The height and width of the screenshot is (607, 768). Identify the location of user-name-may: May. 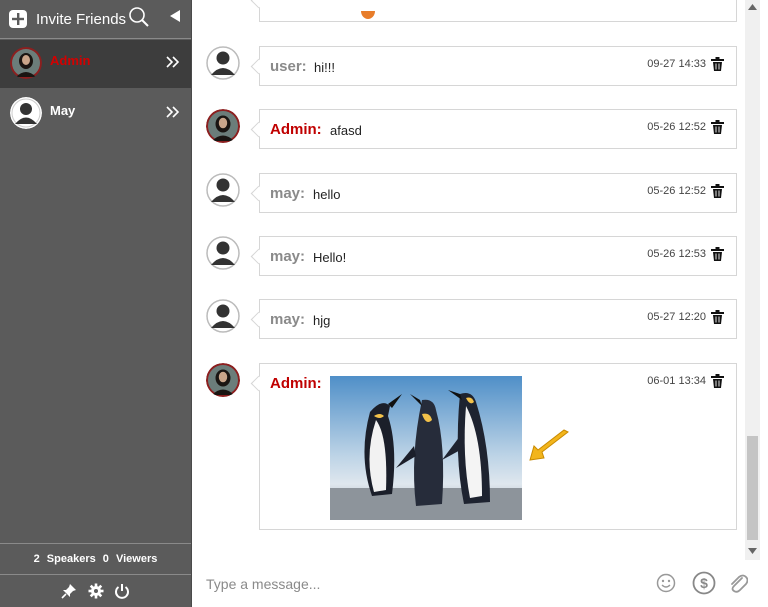
(63, 110).